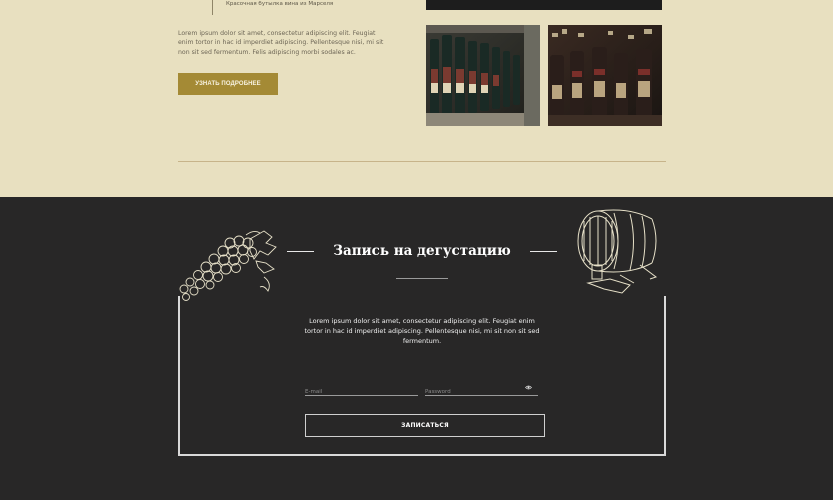 This screenshot has height=500, width=833. Describe the element at coordinates (544, 5) in the screenshot. I see `dark-image-bottom` at that location.